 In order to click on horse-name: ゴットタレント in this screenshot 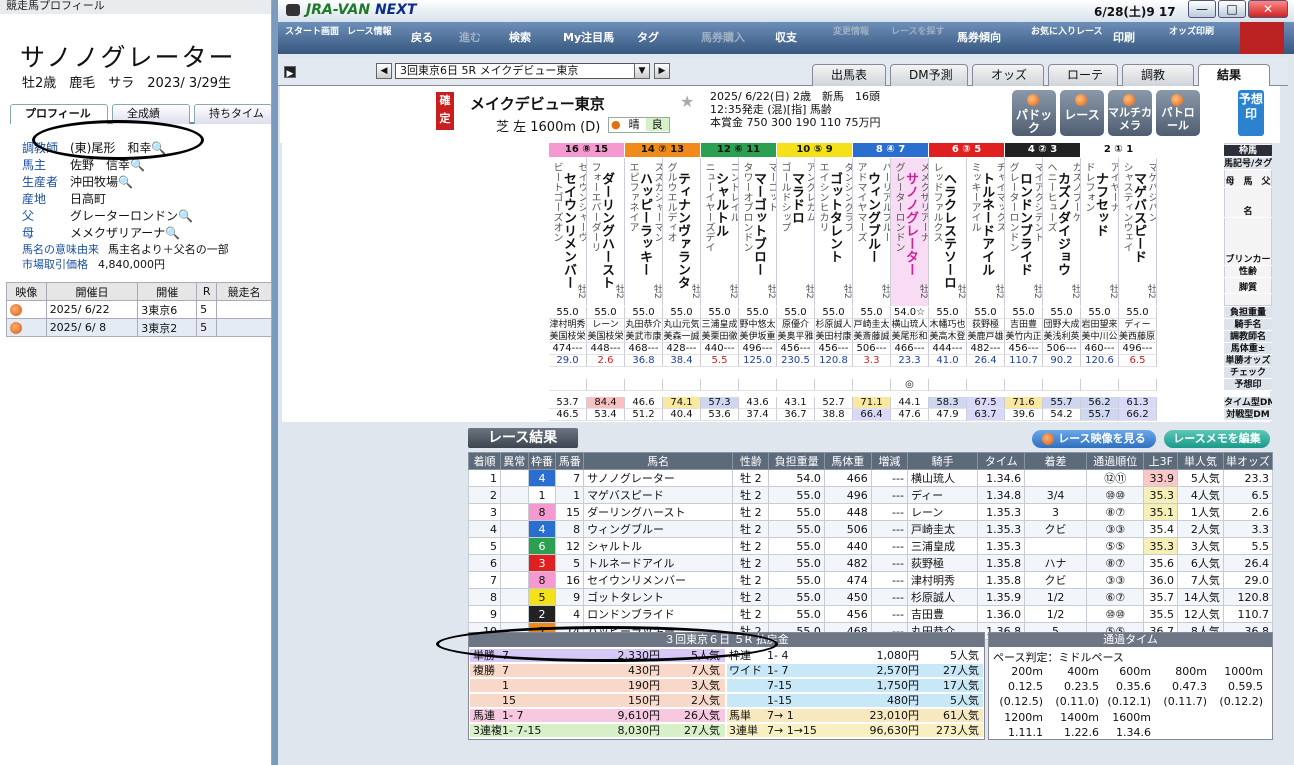, I will do `click(834, 217)`.